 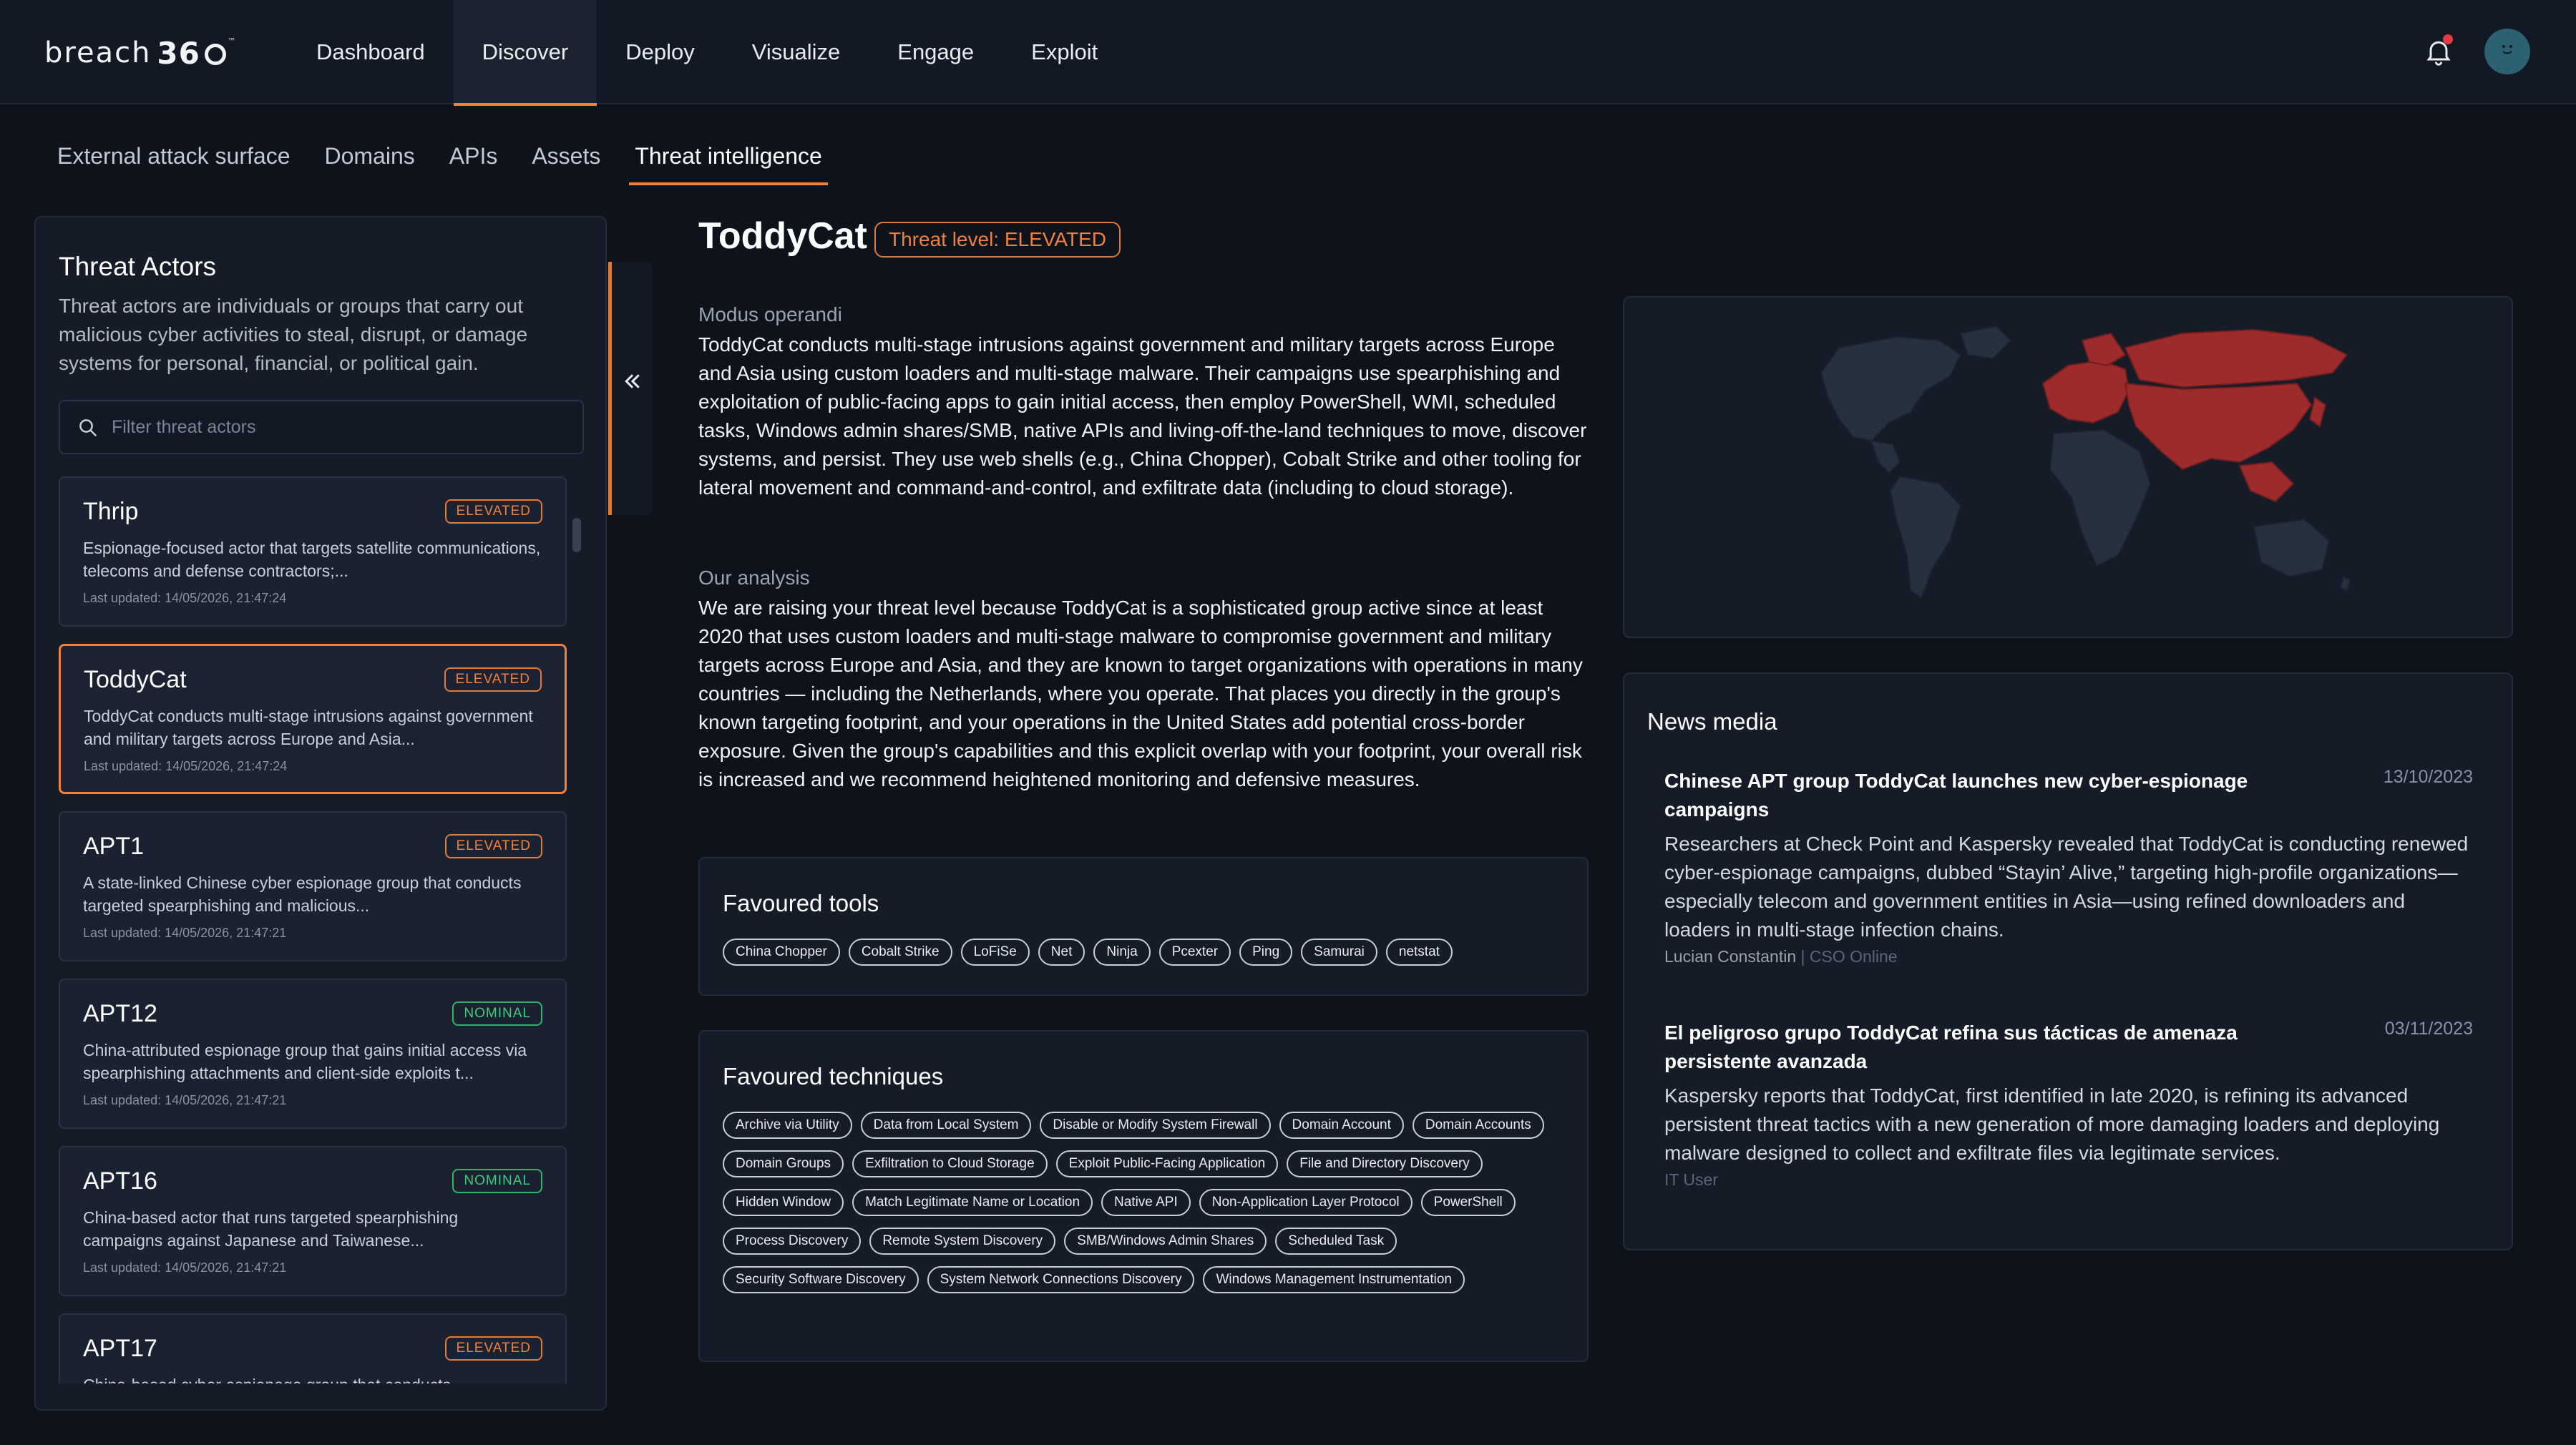 What do you see at coordinates (1334, 1279) in the screenshot?
I see `technique-chip: Windows Management Instrumentation` at bounding box center [1334, 1279].